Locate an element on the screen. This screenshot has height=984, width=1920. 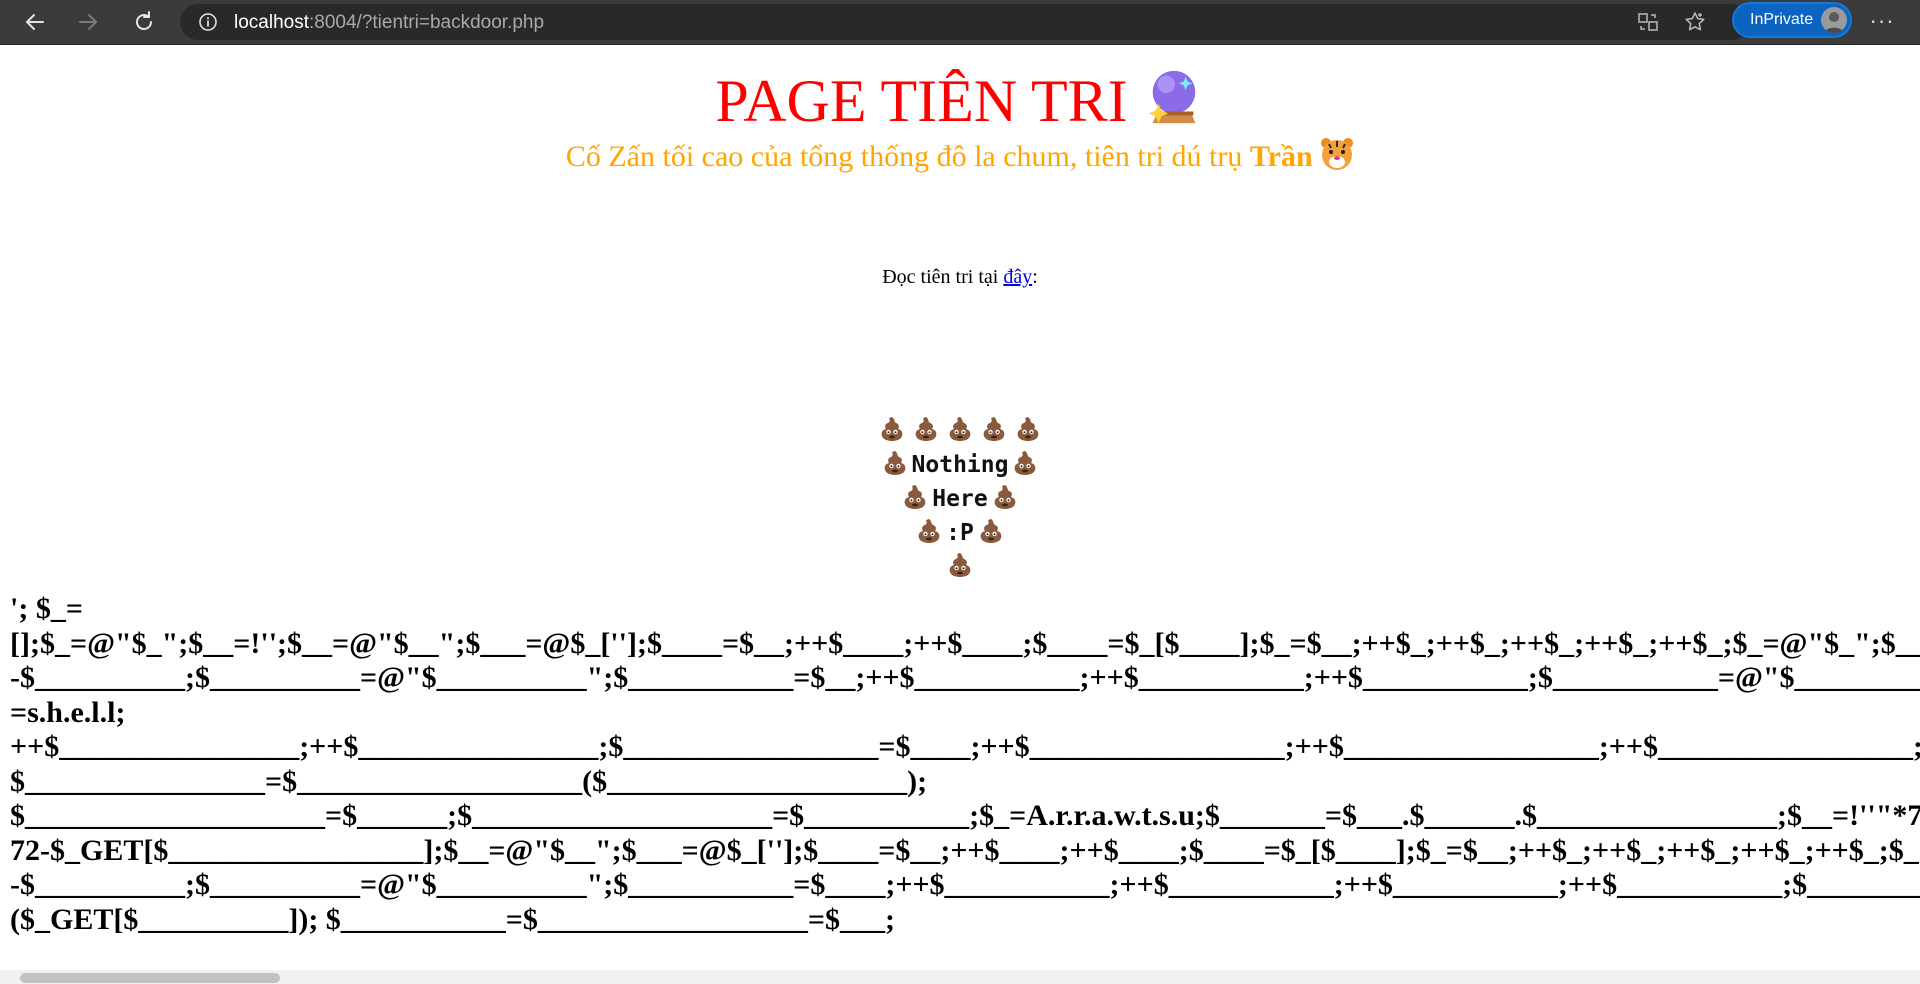
page-title-text: PAGE TIÊN TRI is located at coordinates (921, 101).